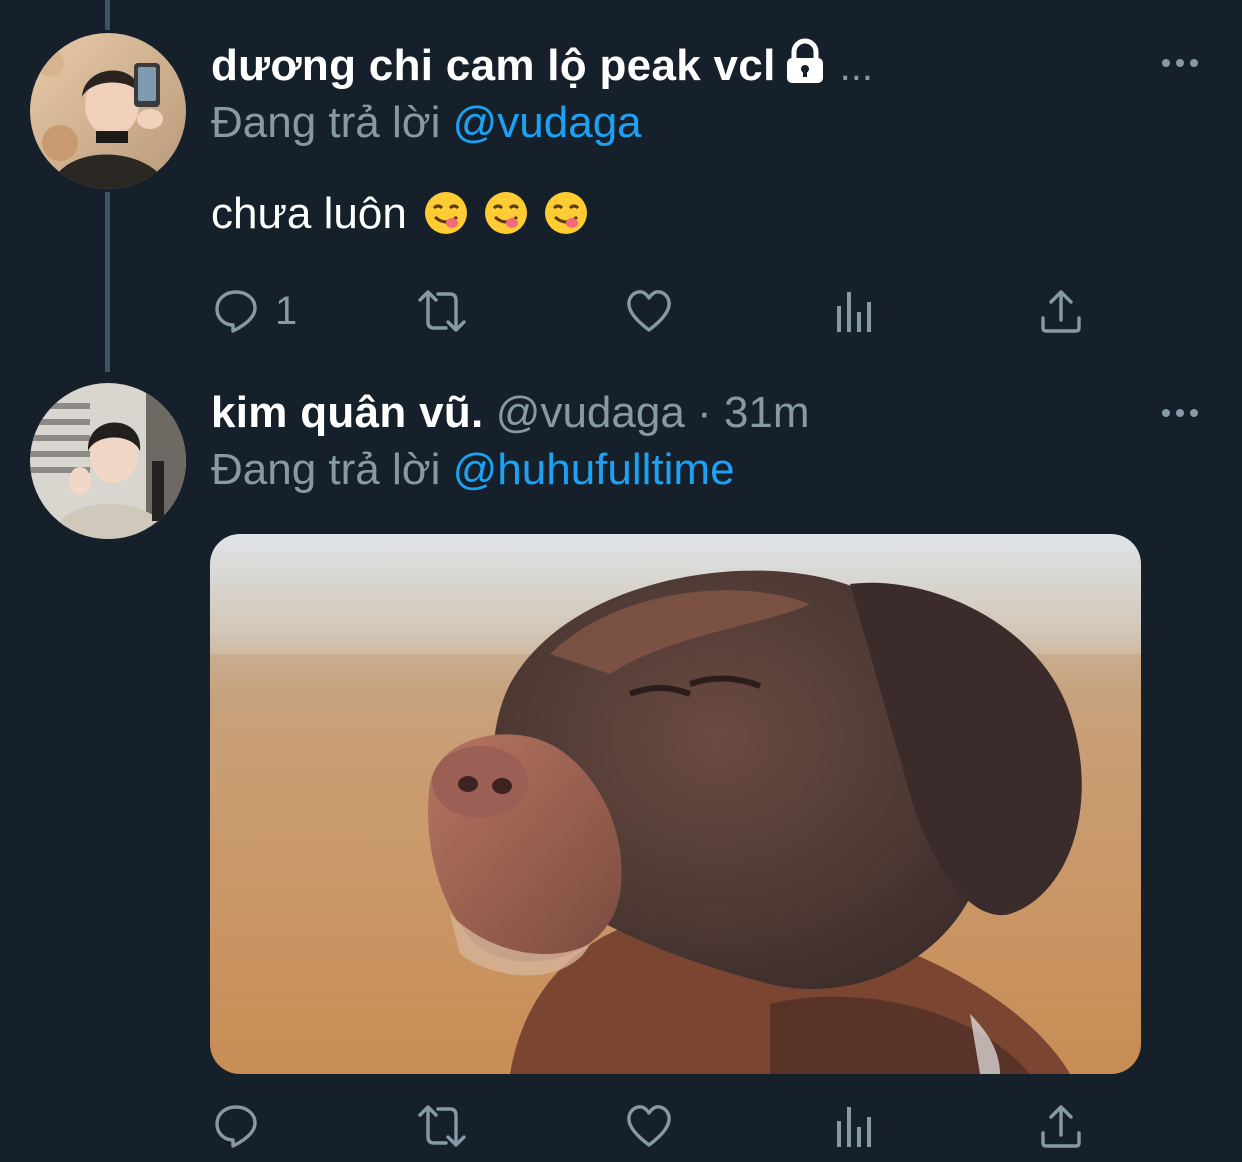  I want to click on tweet-timestamp: 31m, so click(767, 412).